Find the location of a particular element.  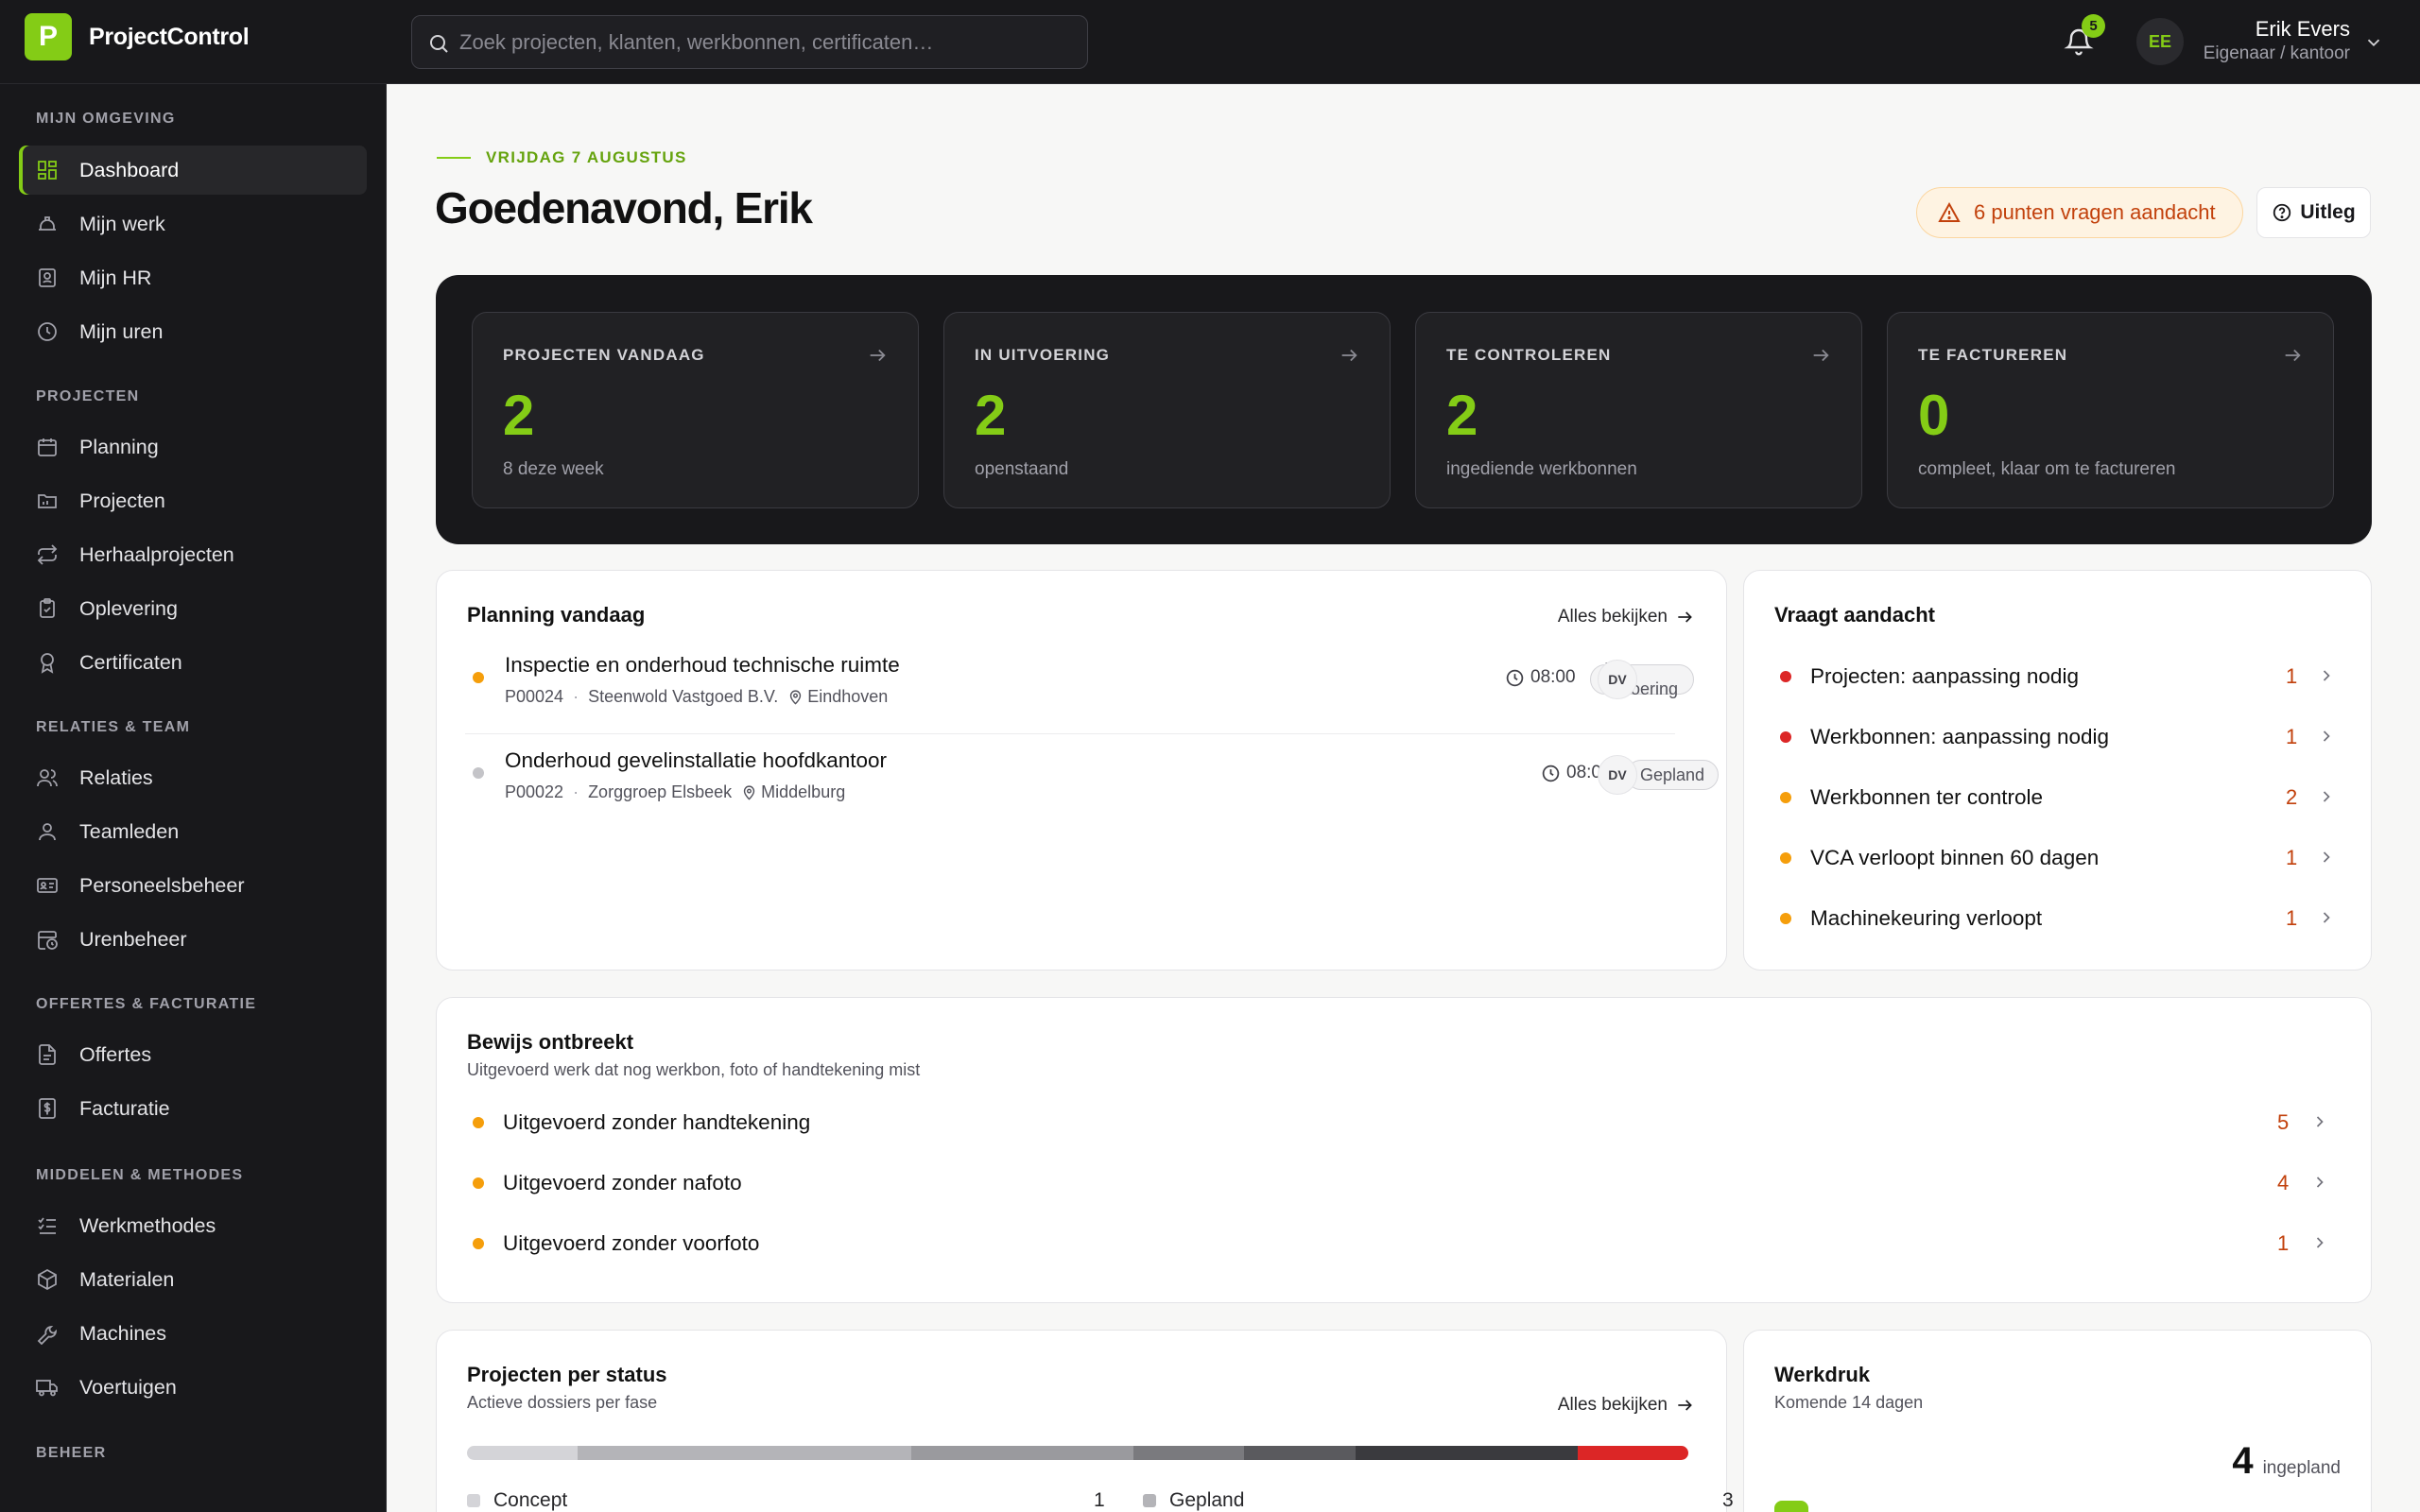

attention-item: VCA verloopt binnen 60 dagen is located at coordinates (1936, 858).